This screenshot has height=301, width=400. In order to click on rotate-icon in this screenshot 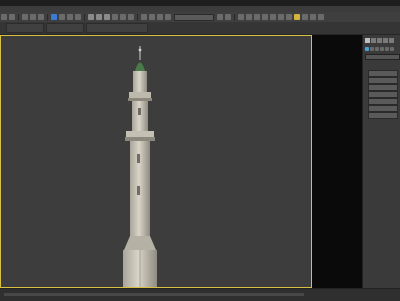, I will do `click(99, 17)`.